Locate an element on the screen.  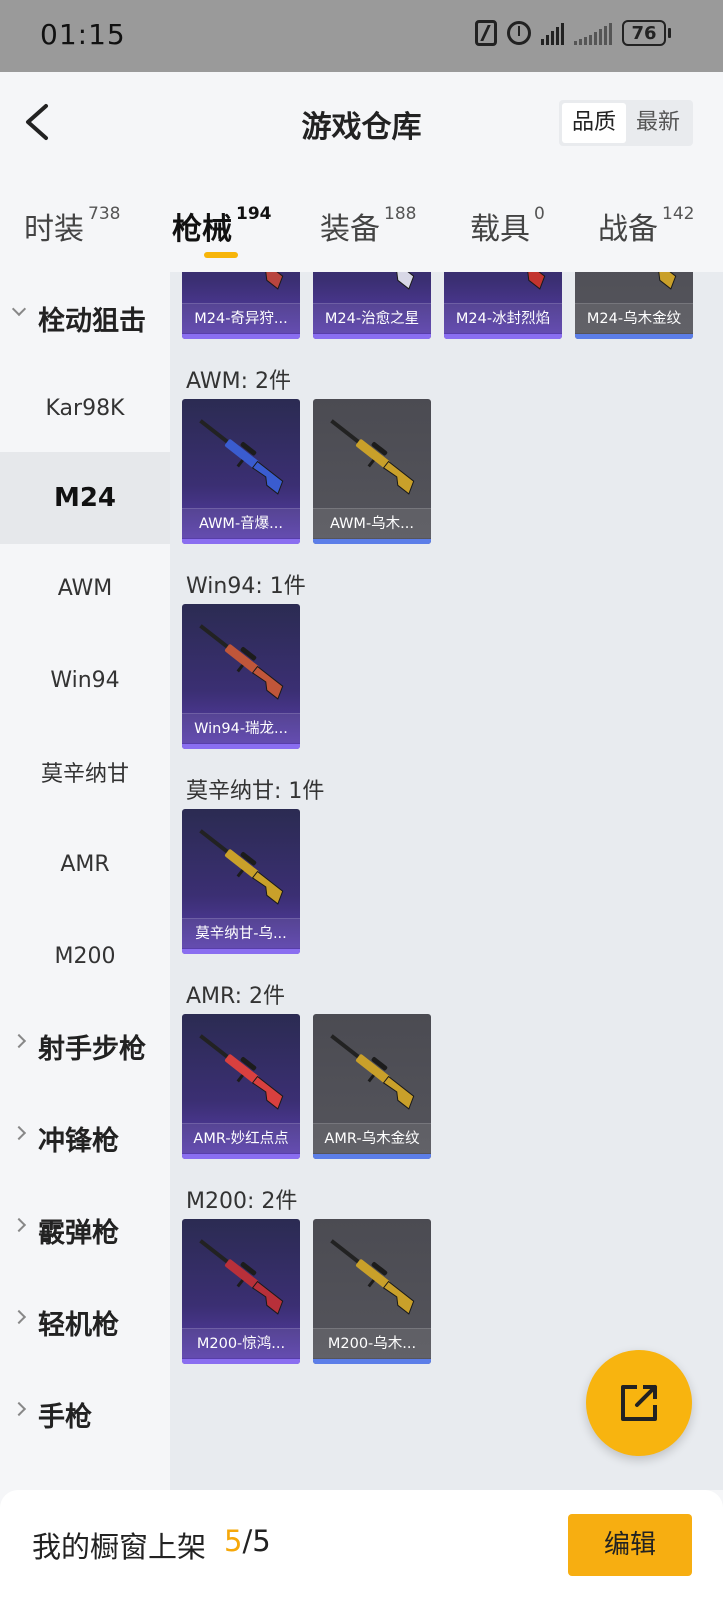
sort-toggle: 品质 最新 is located at coordinates (625, 123).